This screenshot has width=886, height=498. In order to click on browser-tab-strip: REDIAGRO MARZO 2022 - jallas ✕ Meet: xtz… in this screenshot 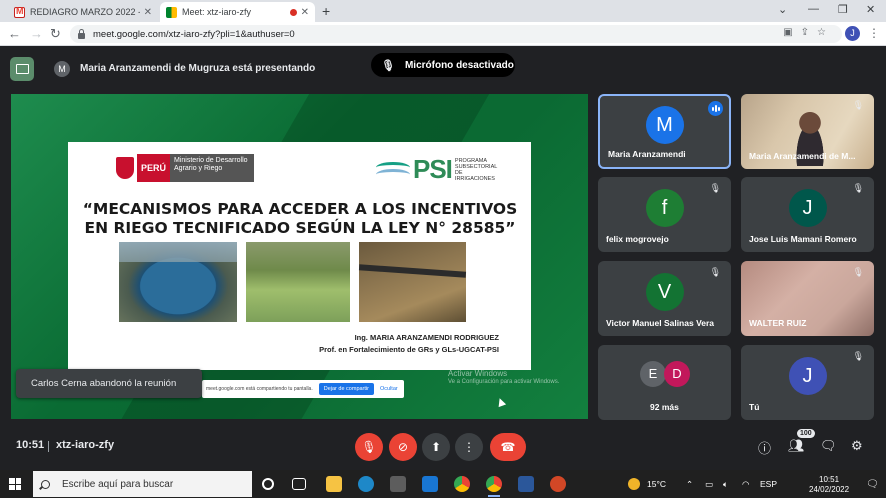, I will do `click(443, 11)`.